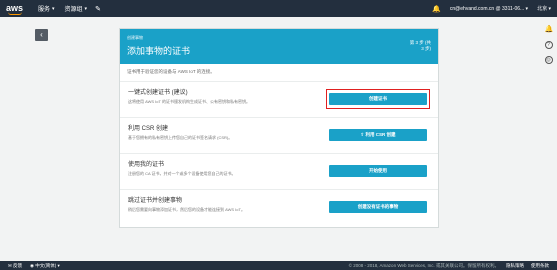 The height and width of the screenshot is (270, 557). Describe the element at coordinates (548, 60) in the screenshot. I see `globe-icon: ◎` at that location.